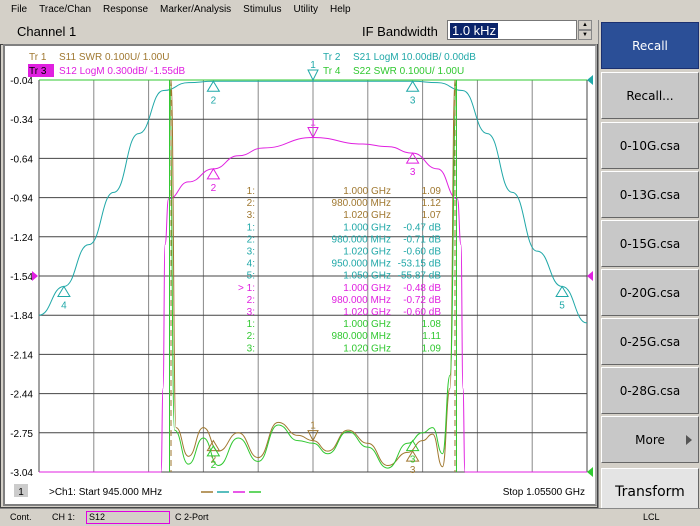  What do you see at coordinates (21, 395) in the screenshot?
I see `y-axis-tick-label: -2.44` at bounding box center [21, 395].